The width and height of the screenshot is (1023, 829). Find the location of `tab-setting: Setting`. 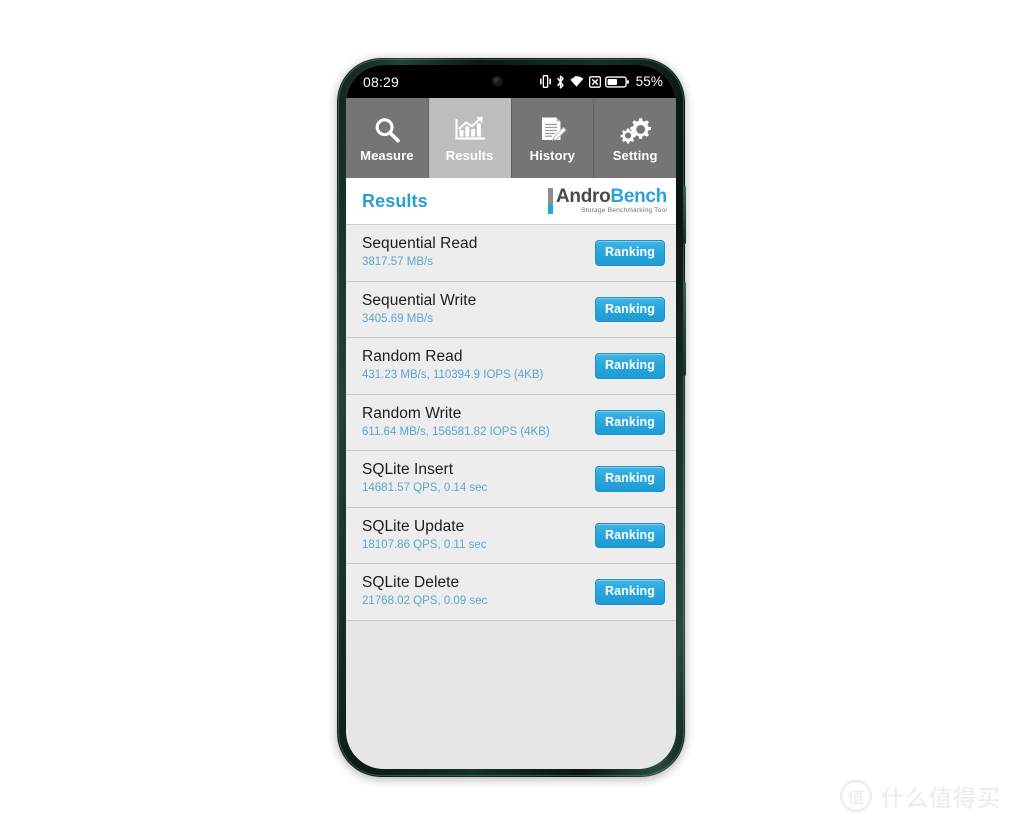

tab-setting: Setting is located at coordinates (635, 138).